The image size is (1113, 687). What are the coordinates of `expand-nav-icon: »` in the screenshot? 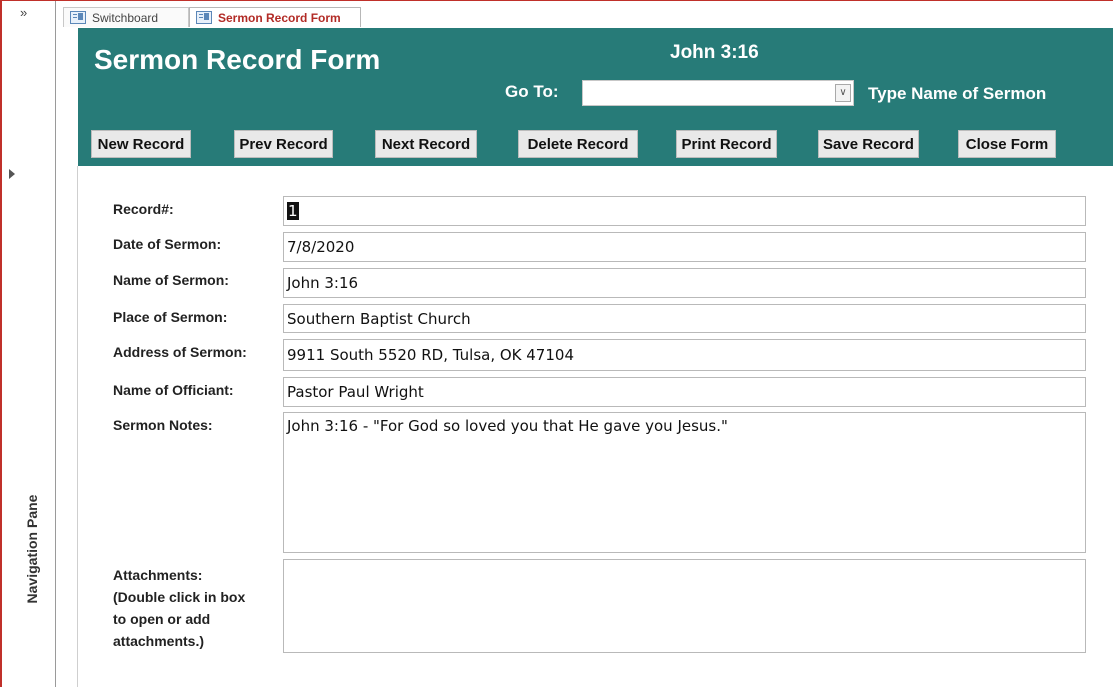 It's located at (23, 12).